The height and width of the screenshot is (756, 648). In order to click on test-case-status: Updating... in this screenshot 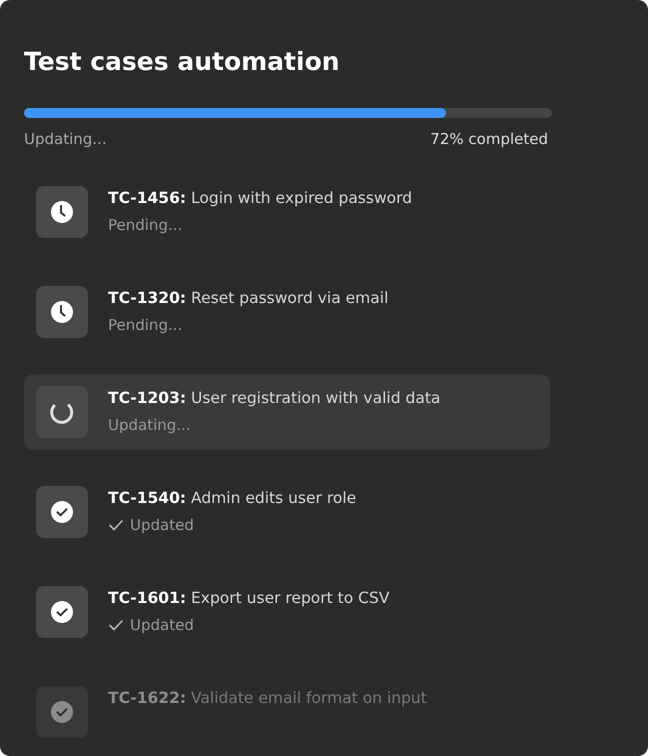, I will do `click(149, 425)`.